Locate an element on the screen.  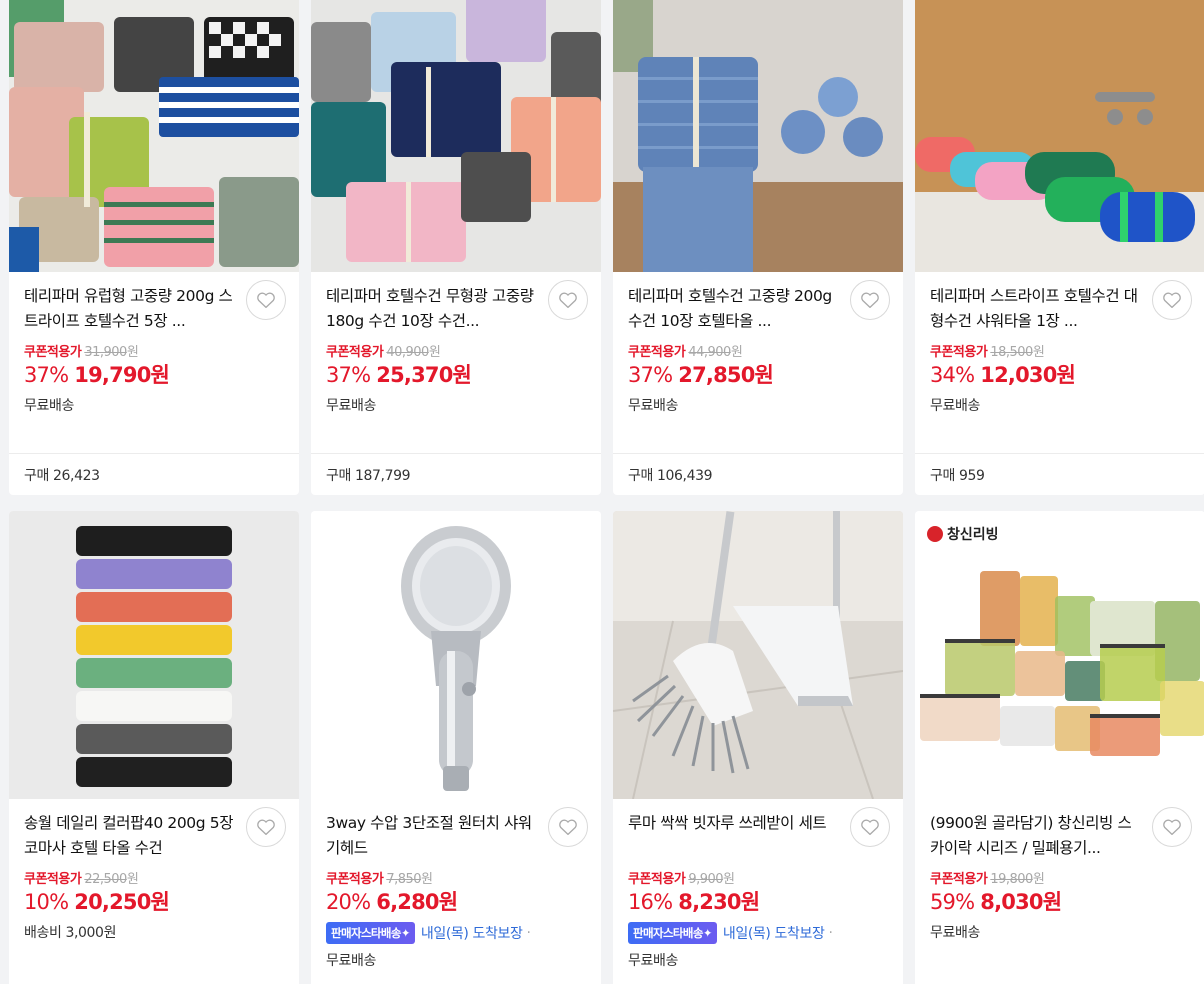
price-origin-line: 쿠폰적용가 31,900원 is located at coordinates (154, 350).